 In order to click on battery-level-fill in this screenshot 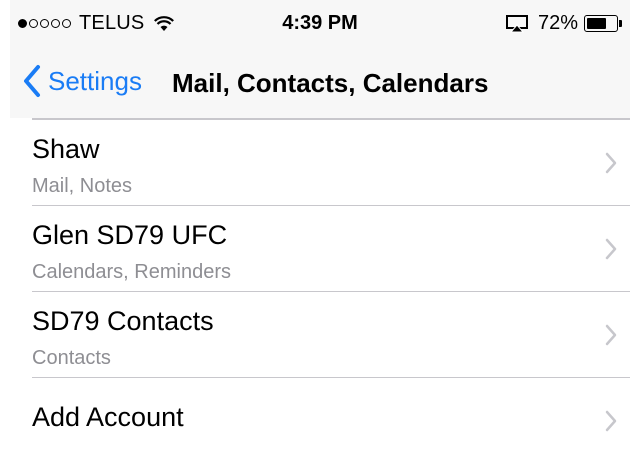, I will do `click(596, 23)`.